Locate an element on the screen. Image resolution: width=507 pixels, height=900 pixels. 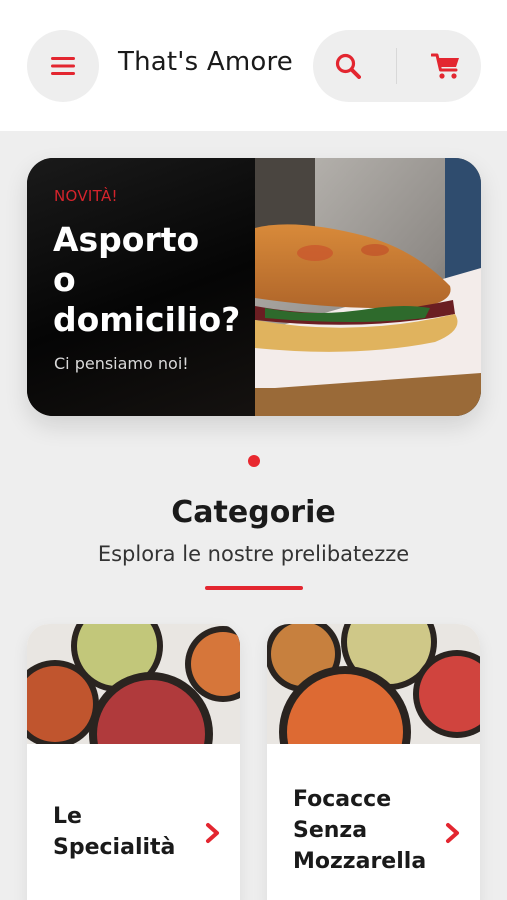
banner-tag: NOVITÀ! is located at coordinates (86, 196).